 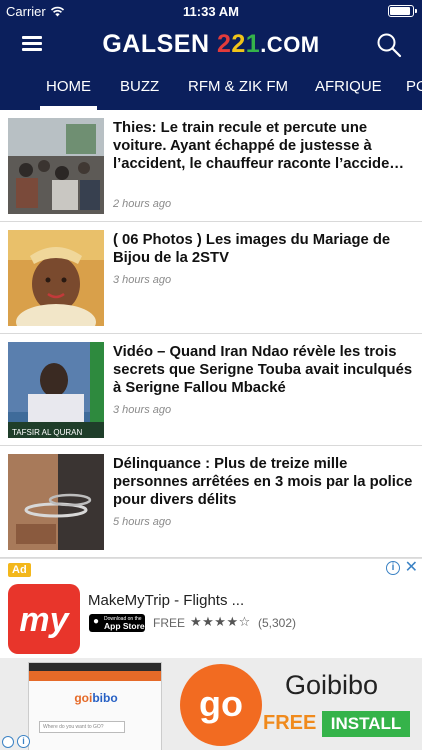 I want to click on logo-domain: .COM, so click(x=290, y=44).